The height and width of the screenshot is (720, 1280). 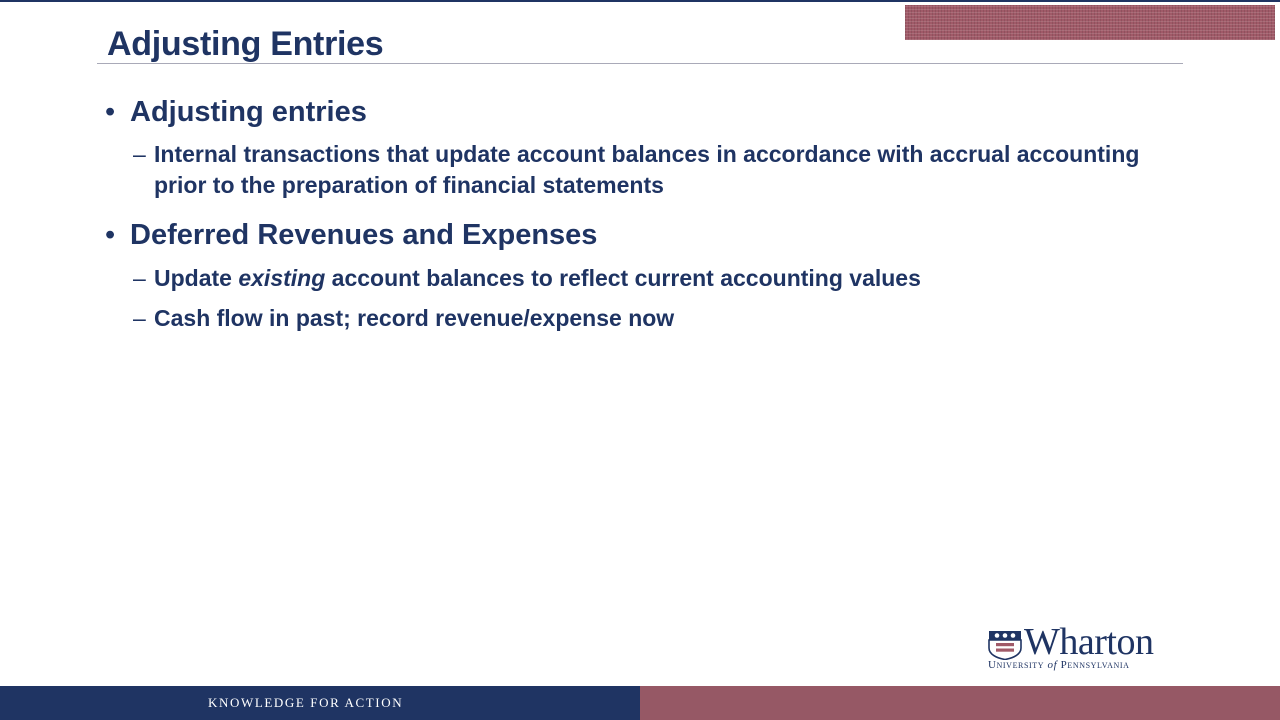 I want to click on bullet-item: • Deferred Revenues and Expenses, so click(x=645, y=235).